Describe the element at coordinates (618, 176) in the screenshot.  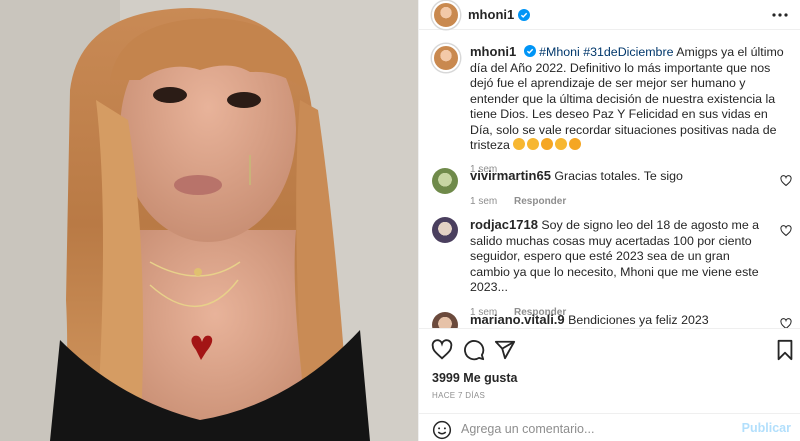
I see `comment-text: Gracias totales. Te sigo` at that location.